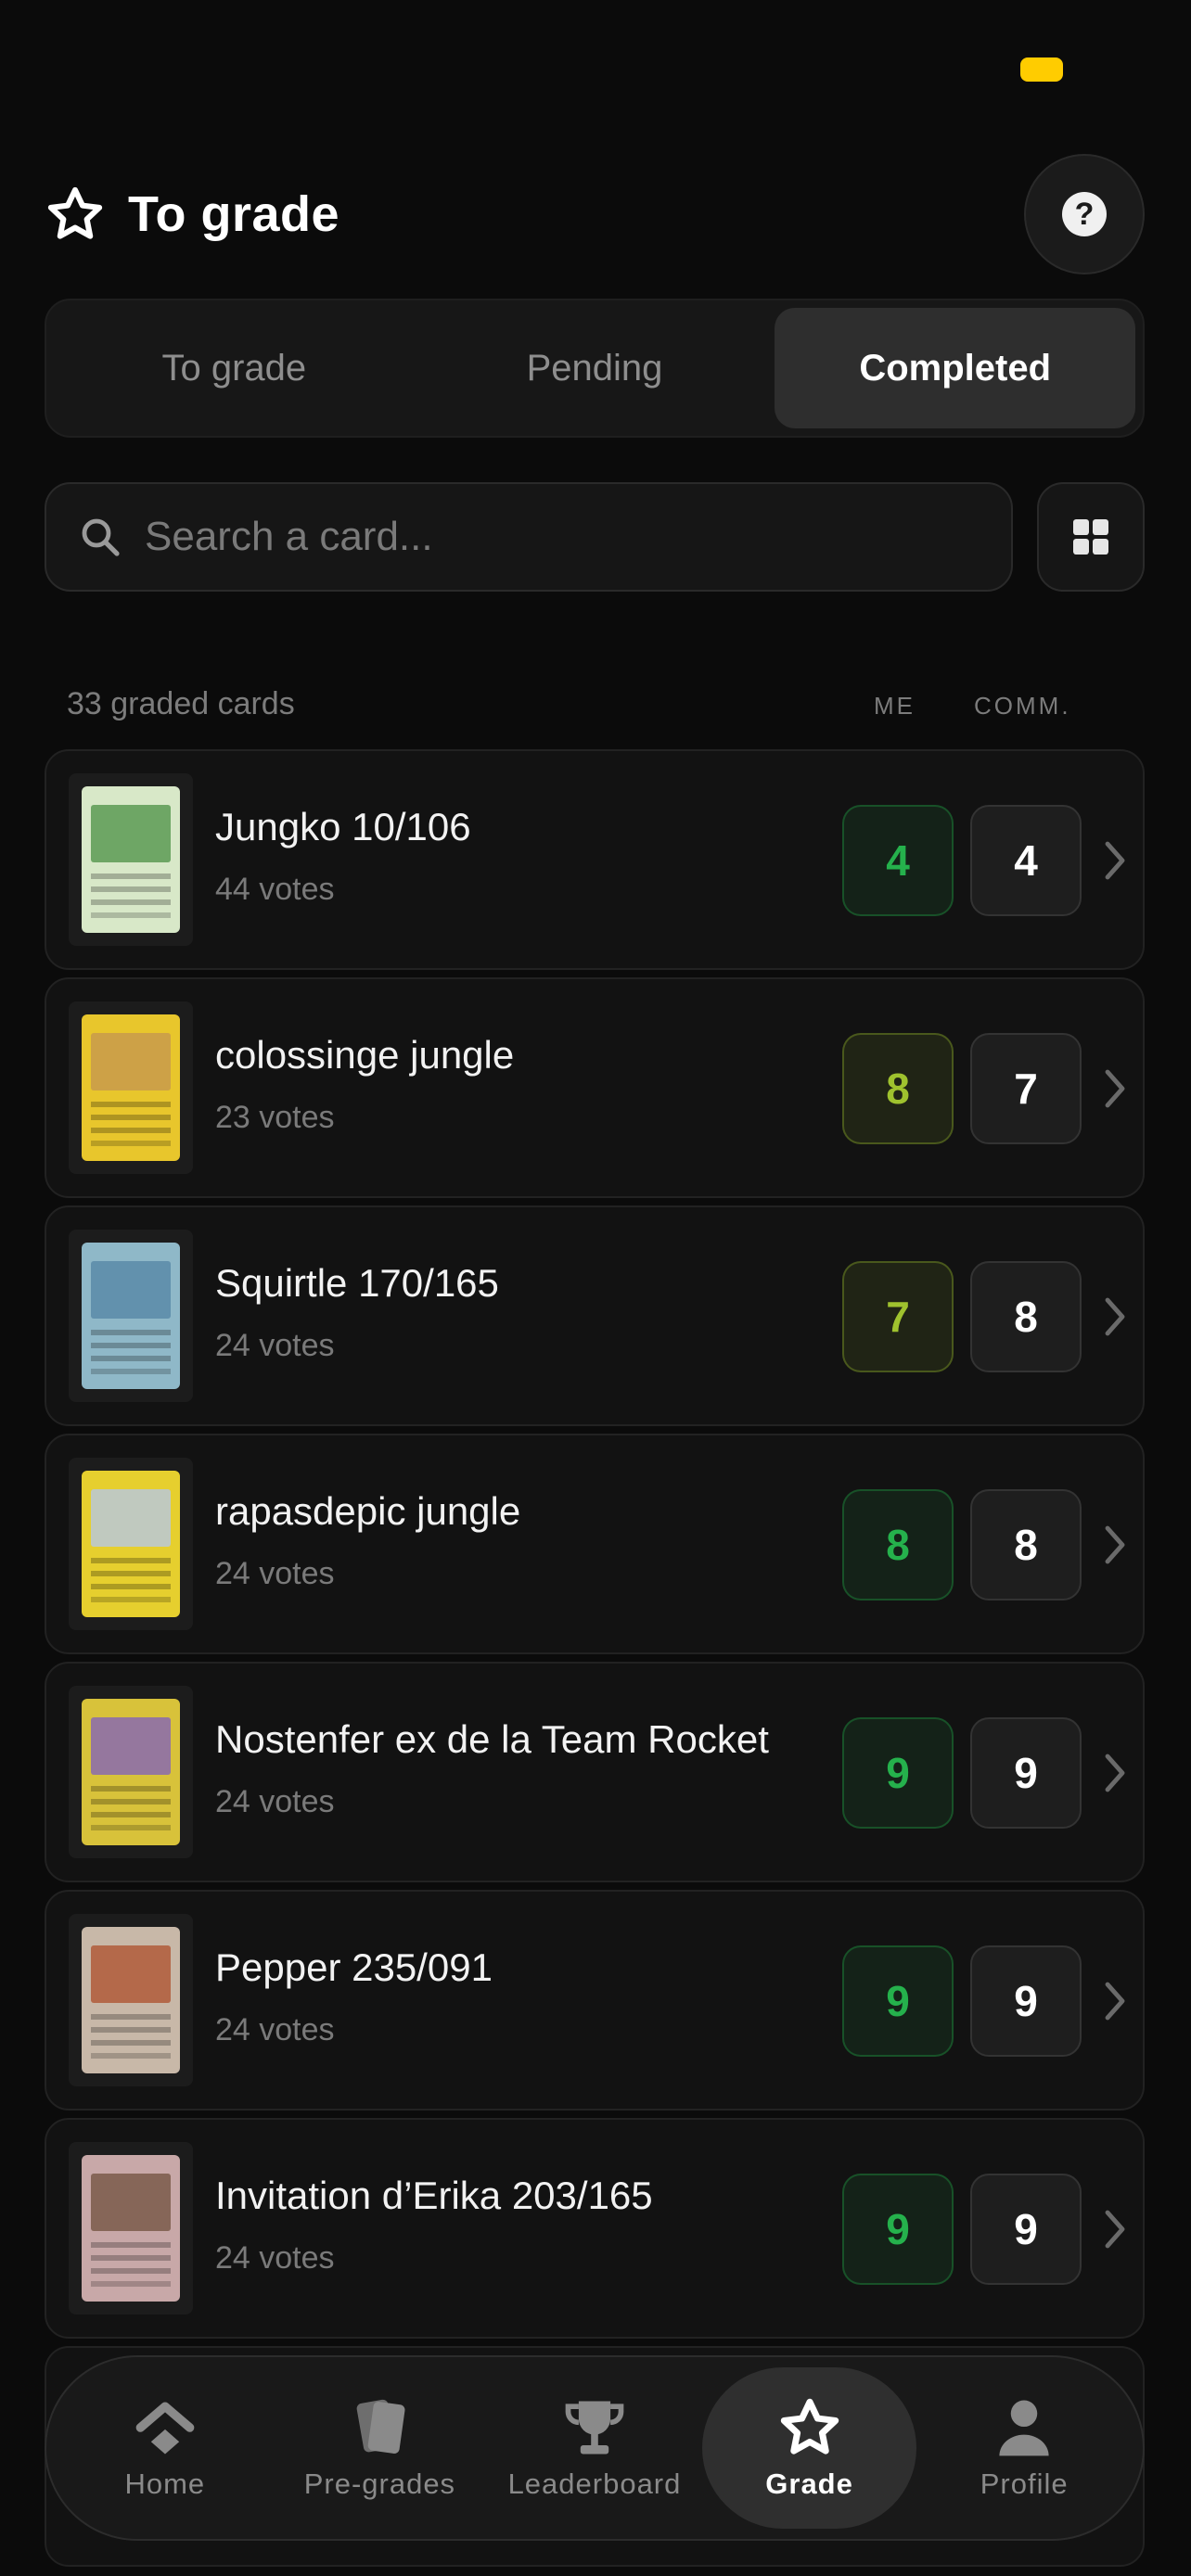 Image resolution: width=1191 pixels, height=2576 pixels. Describe the element at coordinates (354, 1967) in the screenshot. I see `card-name: Pepper 235/091` at that location.